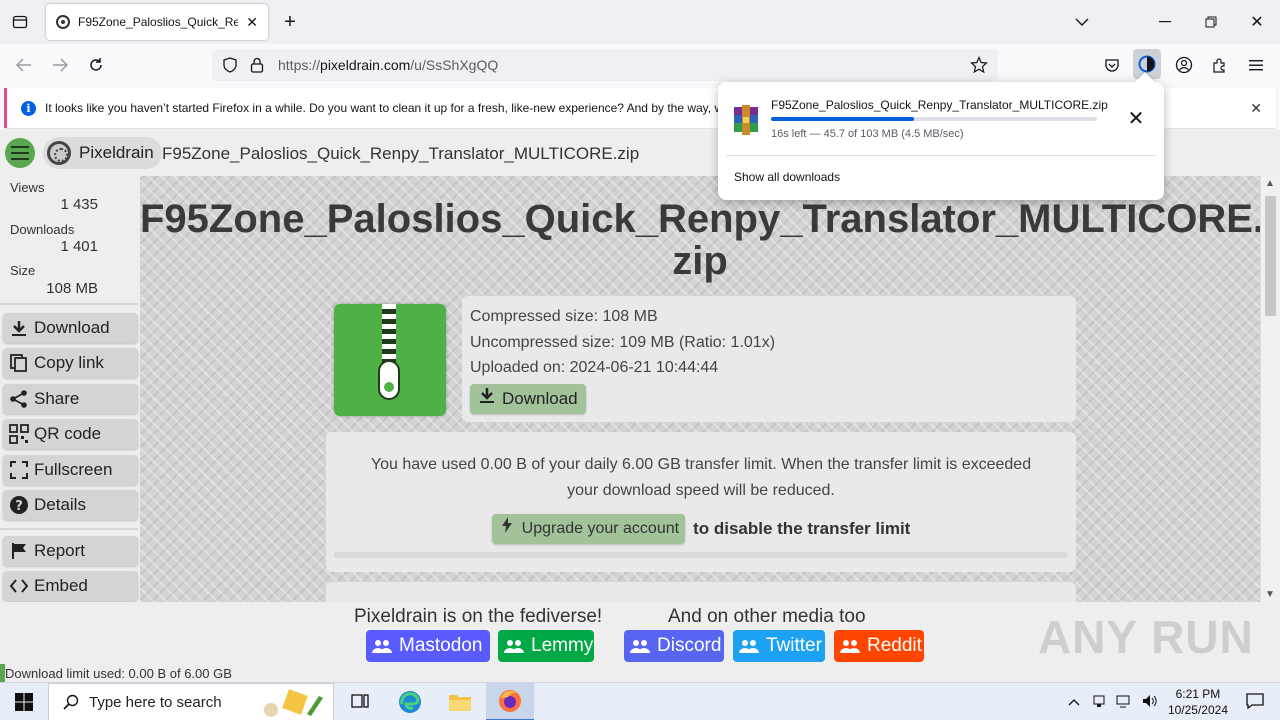 The width and height of the screenshot is (1280, 720). I want to click on code-icon, so click(19, 586).